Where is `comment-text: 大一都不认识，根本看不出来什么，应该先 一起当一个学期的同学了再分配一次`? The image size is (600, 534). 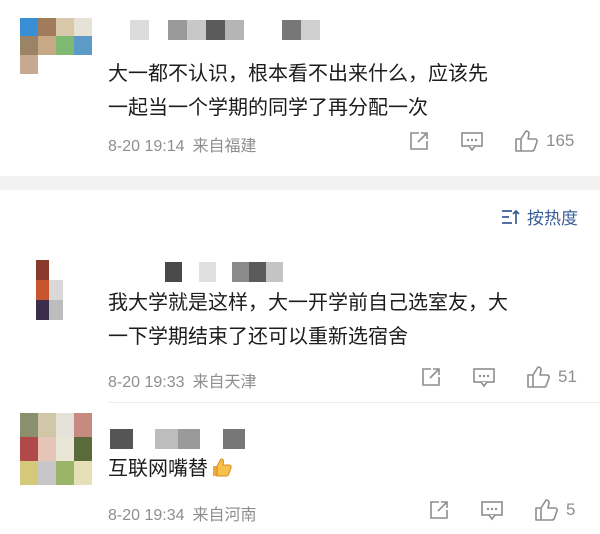
comment-text: 大一都不认识，根本看不出来什么，应该先 一起当一个学期的同学了再分配一次 is located at coordinates (298, 90).